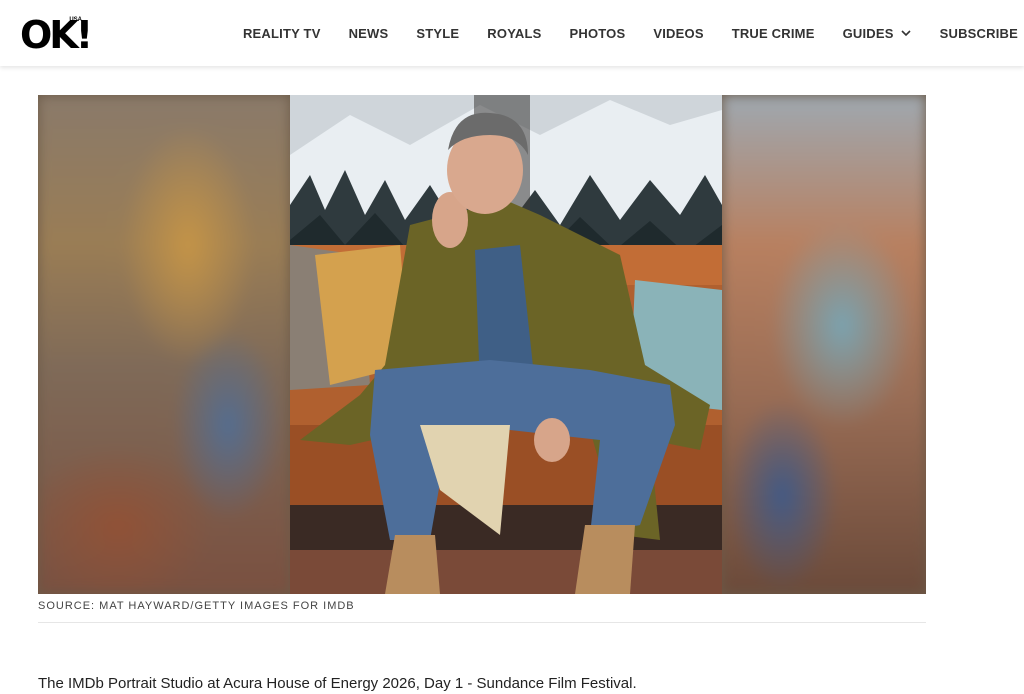 The height and width of the screenshot is (694, 1024). What do you see at coordinates (678, 33) in the screenshot?
I see `nav-item-videos: VIDEOS` at bounding box center [678, 33].